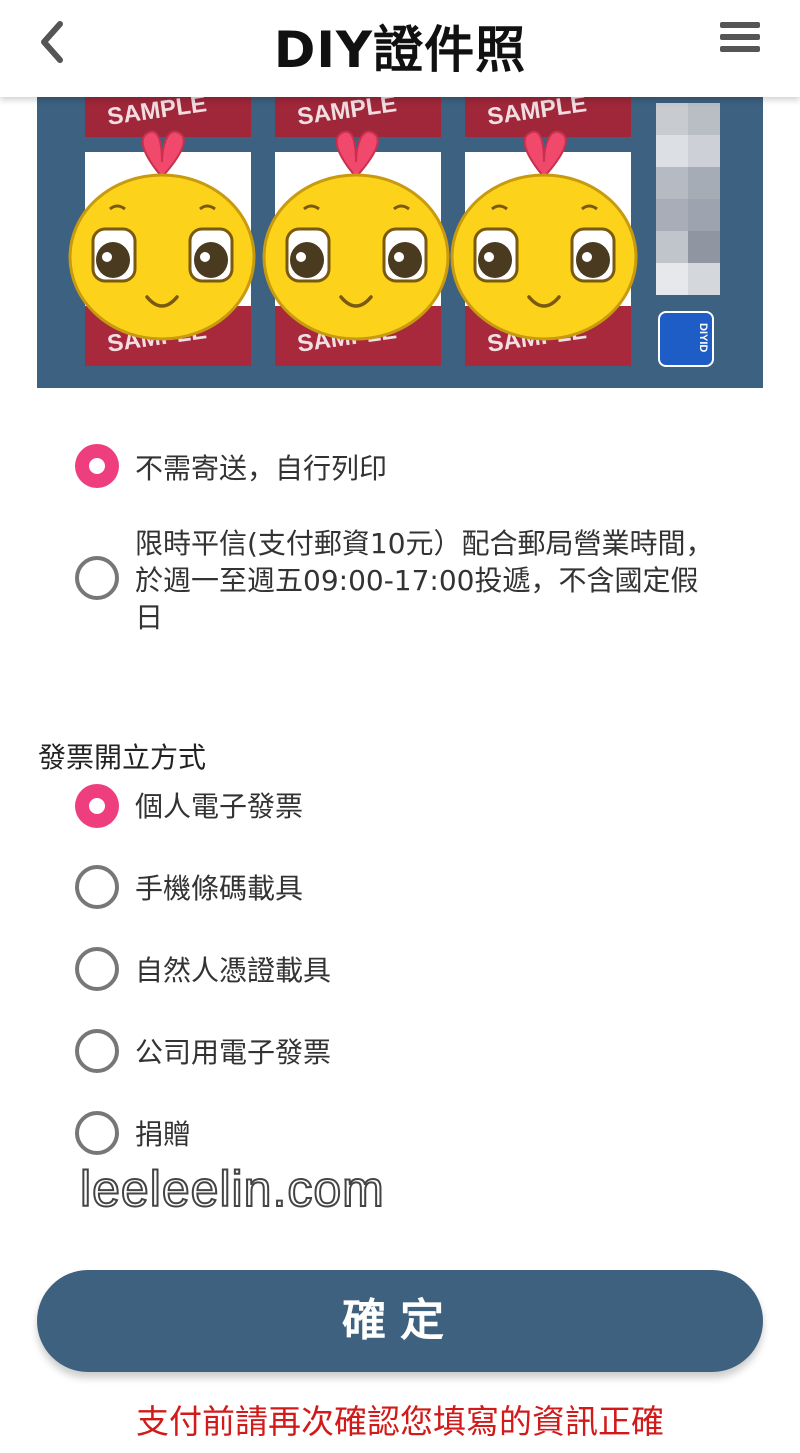 The width and height of the screenshot is (800, 1453). I want to click on page-title: DIY證件照, so click(400, 50).